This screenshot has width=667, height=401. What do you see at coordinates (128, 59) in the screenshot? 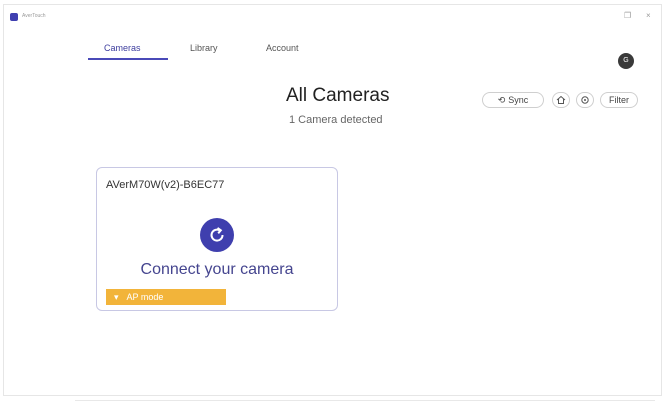
I see `active-tab-indicator` at bounding box center [128, 59].